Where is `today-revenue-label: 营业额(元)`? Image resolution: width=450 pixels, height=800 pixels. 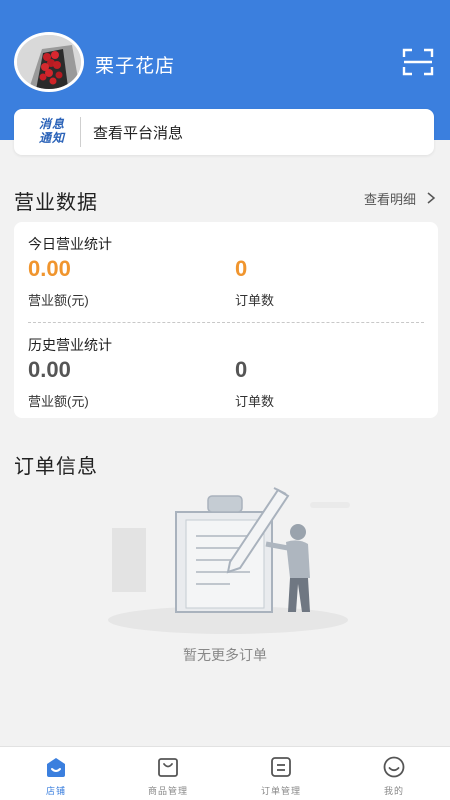 today-revenue-label: 营业额(元) is located at coordinates (58, 300).